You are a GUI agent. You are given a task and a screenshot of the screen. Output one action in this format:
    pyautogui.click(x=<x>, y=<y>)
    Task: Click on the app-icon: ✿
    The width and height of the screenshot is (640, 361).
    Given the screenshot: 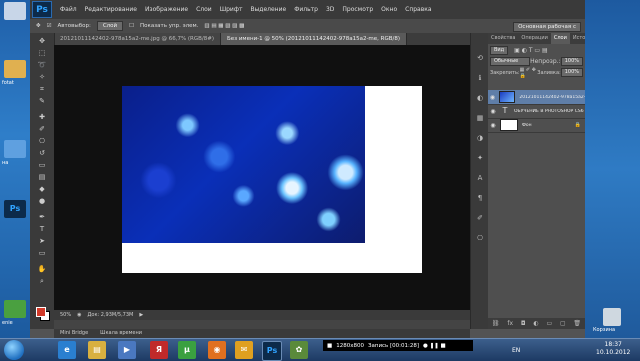 What is the action you would take?
    pyautogui.click(x=299, y=350)
    